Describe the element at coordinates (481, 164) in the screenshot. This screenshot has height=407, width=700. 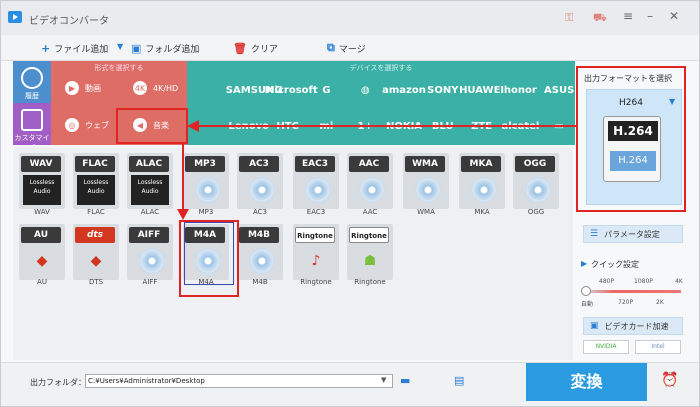
I see `format-badge: MKA` at that location.